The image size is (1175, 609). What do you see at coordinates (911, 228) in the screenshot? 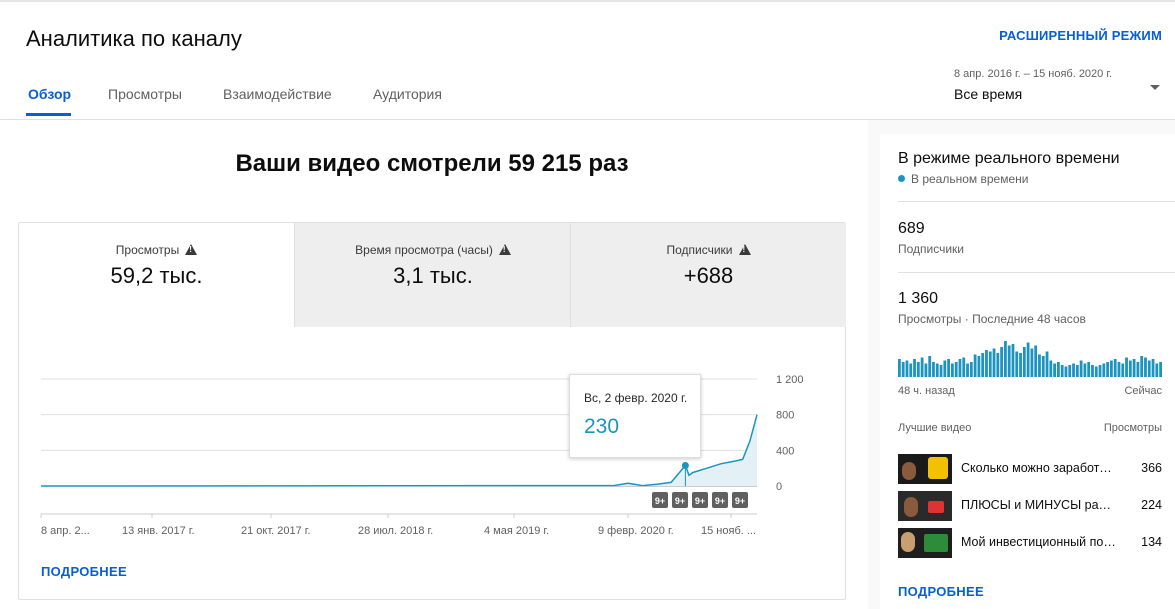
I see `subscribers-value: 689` at bounding box center [911, 228].